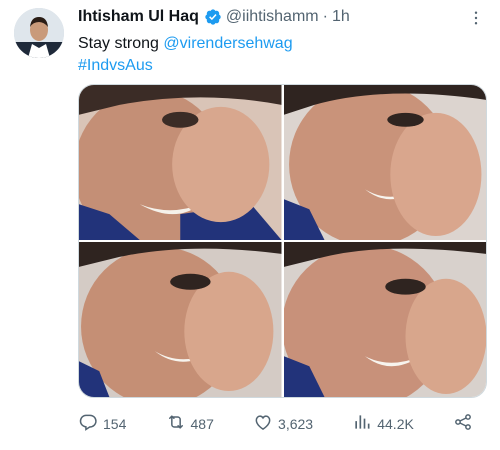 The width and height of the screenshot is (500, 450). What do you see at coordinates (115, 423) in the screenshot?
I see `reply-count: 154` at bounding box center [115, 423].